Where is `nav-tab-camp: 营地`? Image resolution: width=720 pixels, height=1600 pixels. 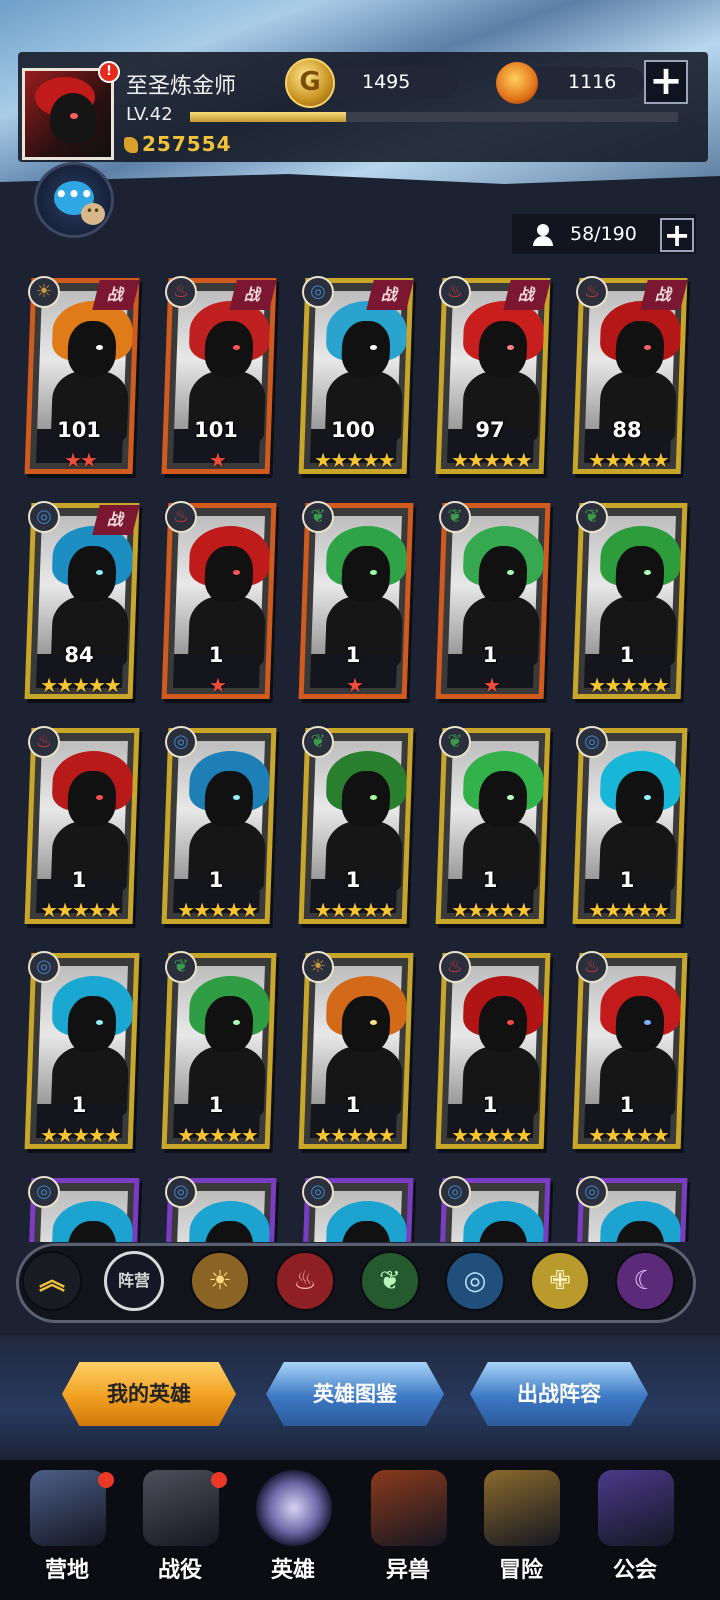 nav-tab-camp: 营地 is located at coordinates (67, 1530).